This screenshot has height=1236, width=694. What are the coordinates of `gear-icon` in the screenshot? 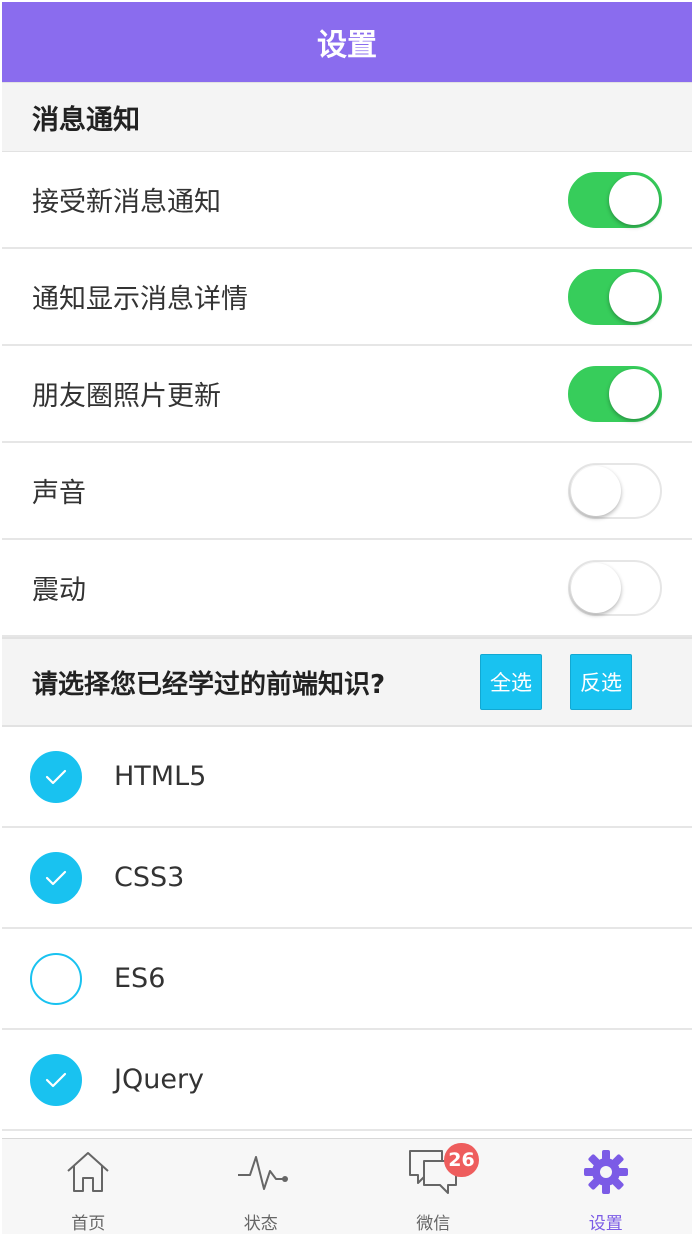 It's located at (606, 1172).